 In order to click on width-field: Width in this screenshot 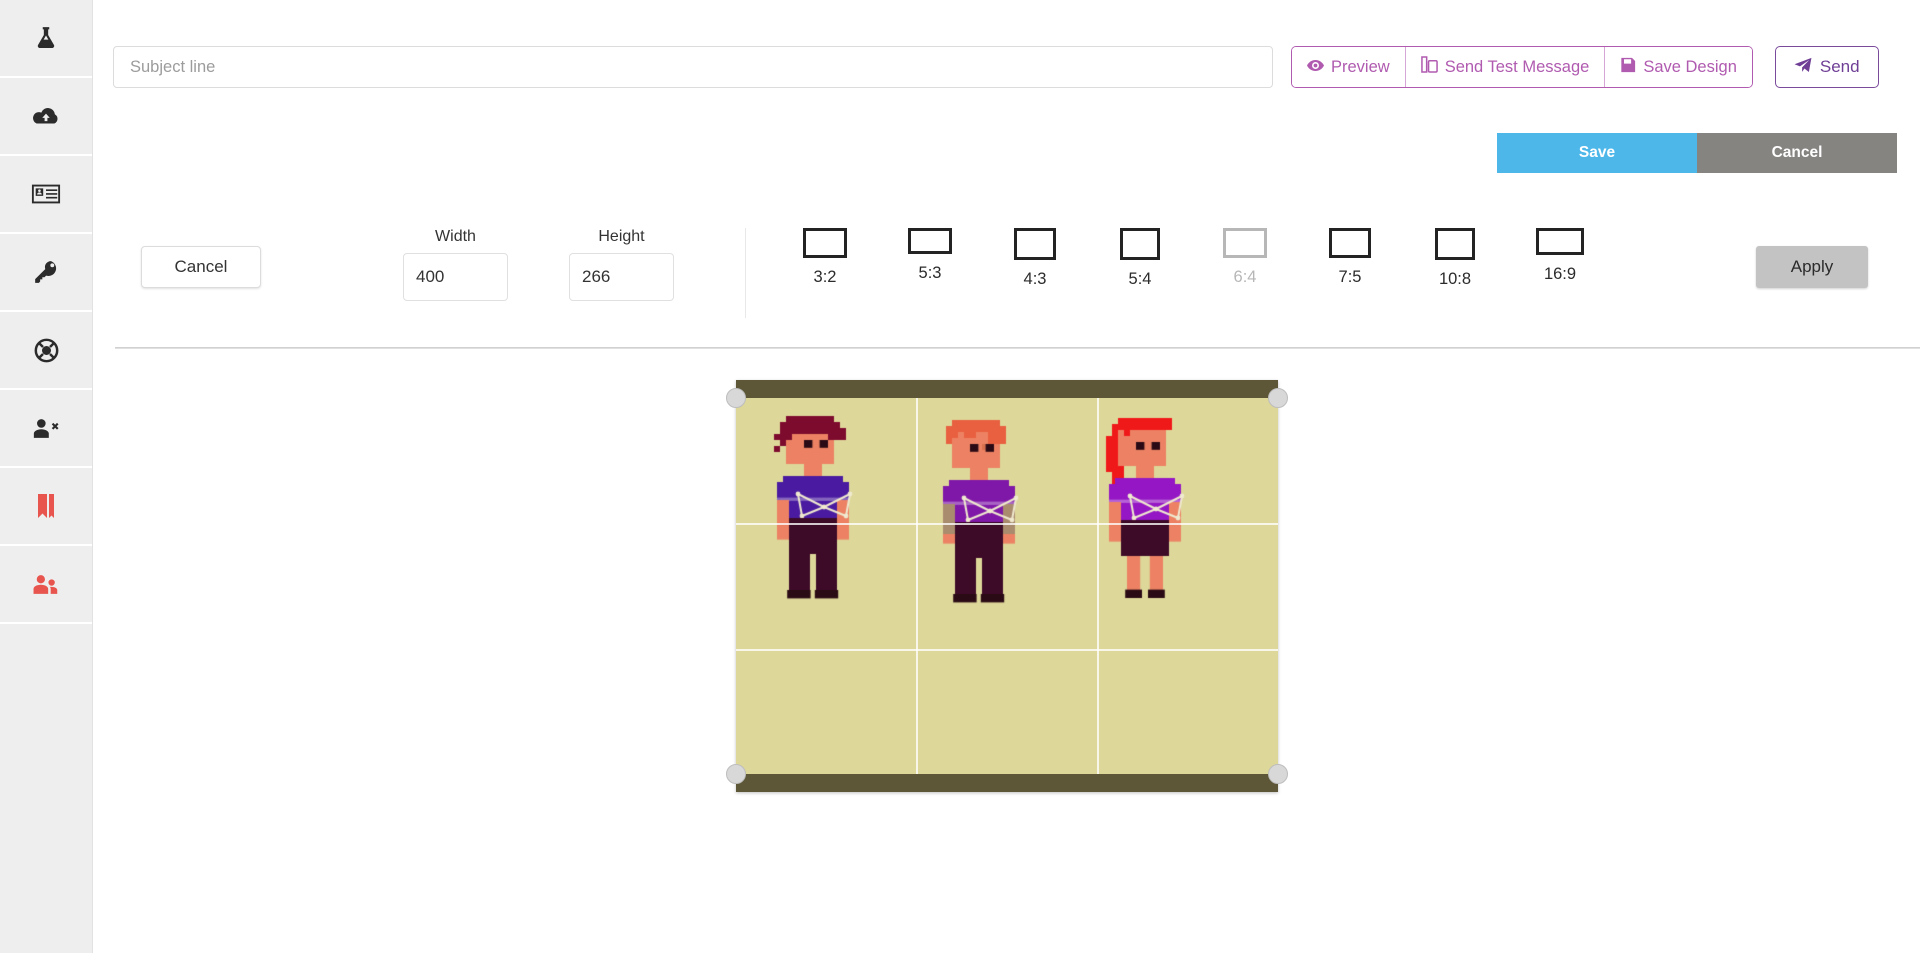, I will do `click(455, 264)`.